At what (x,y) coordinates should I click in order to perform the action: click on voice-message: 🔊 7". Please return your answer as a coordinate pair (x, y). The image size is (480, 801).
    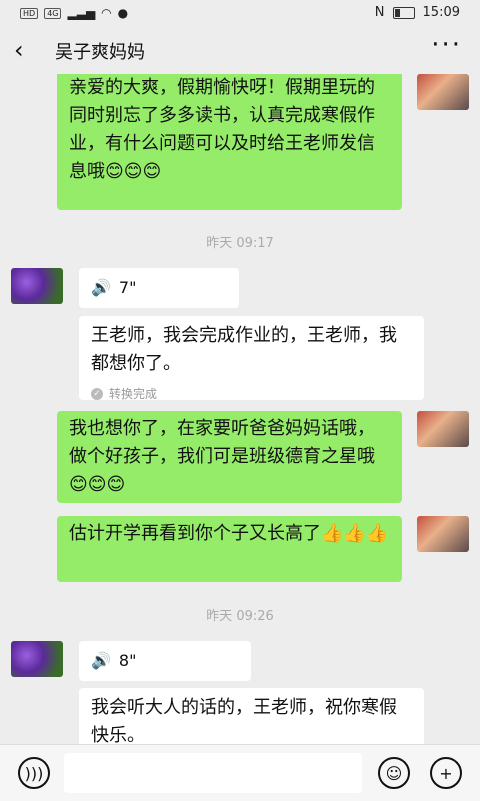
    Looking at the image, I should click on (159, 288).